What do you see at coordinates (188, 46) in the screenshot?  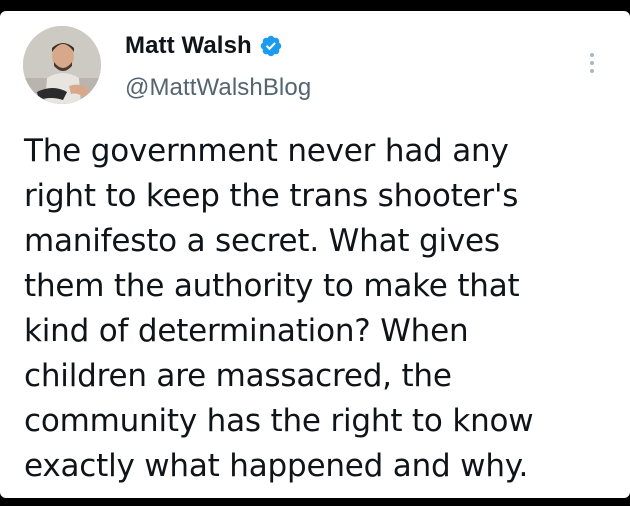 I see `author-display-name: Matt Walsh` at bounding box center [188, 46].